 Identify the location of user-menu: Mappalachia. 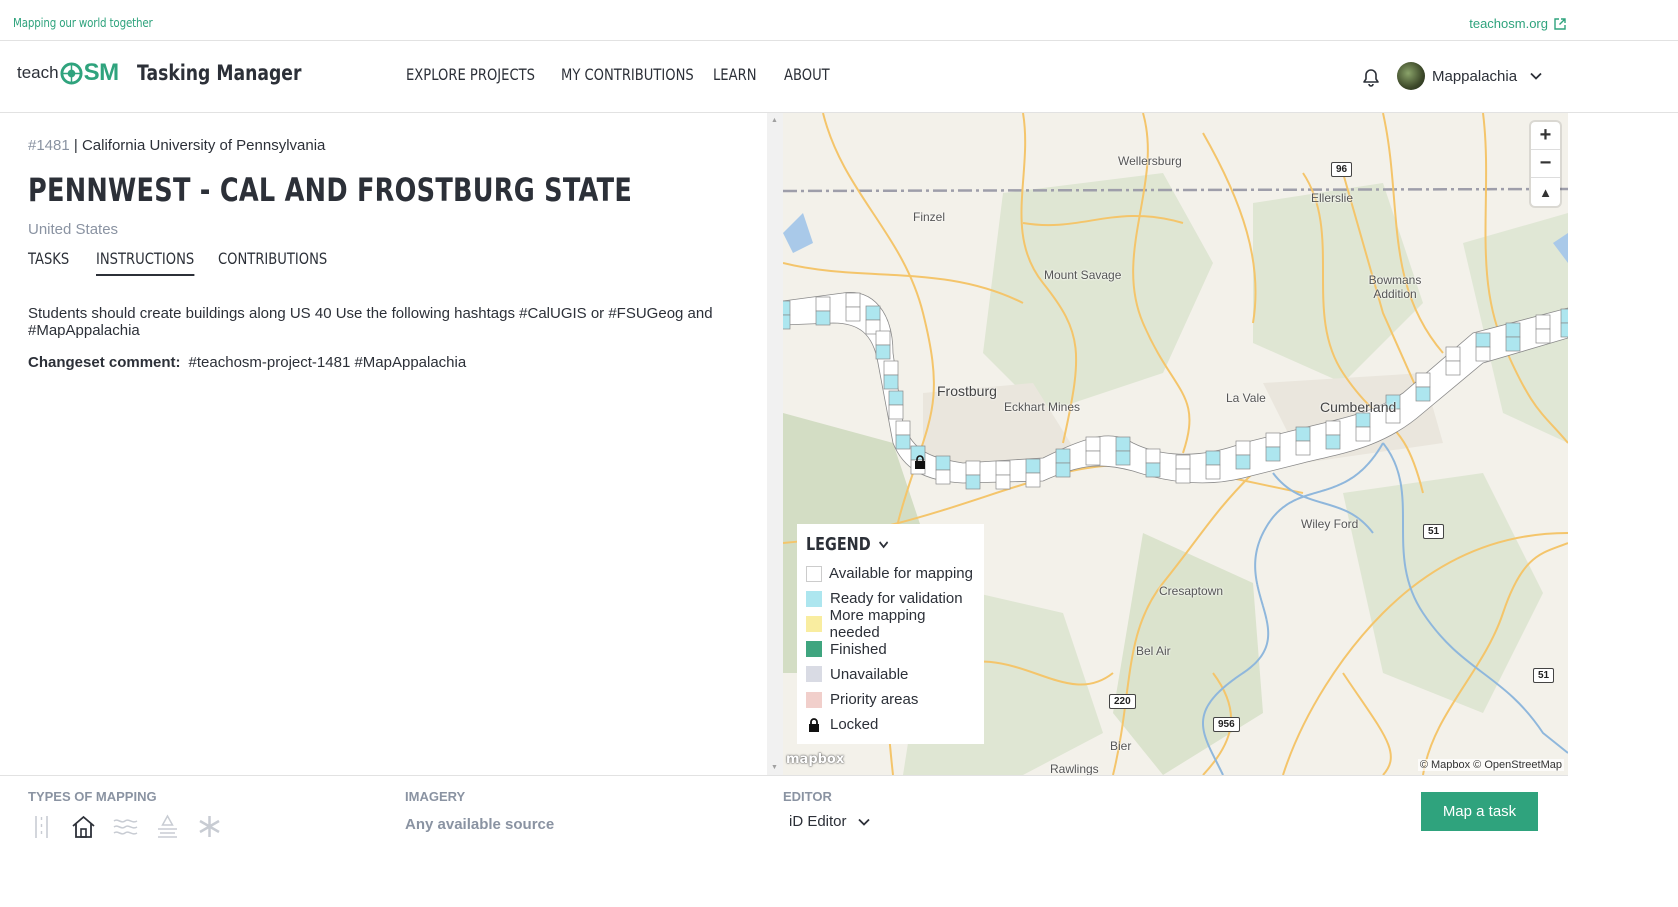
(1470, 76).